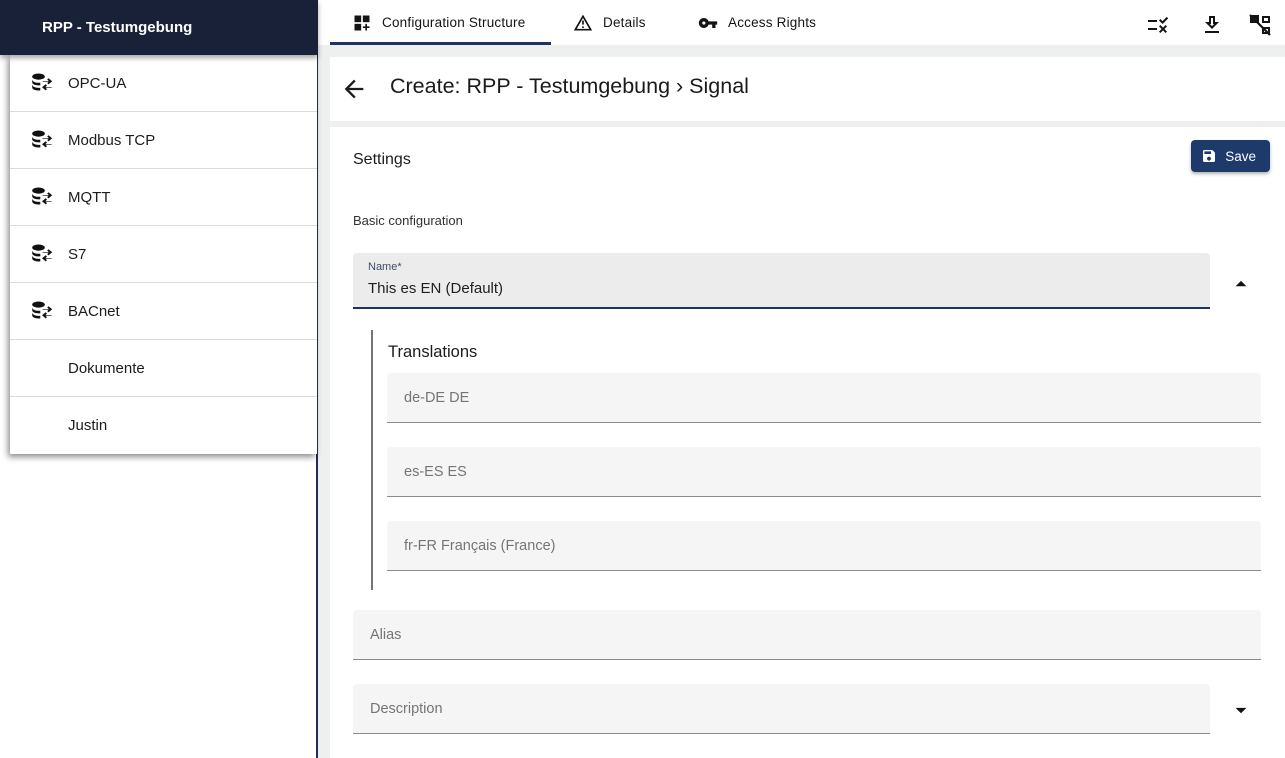  What do you see at coordinates (88, 425) in the screenshot?
I see `sidebar-item-label: Justin` at bounding box center [88, 425].